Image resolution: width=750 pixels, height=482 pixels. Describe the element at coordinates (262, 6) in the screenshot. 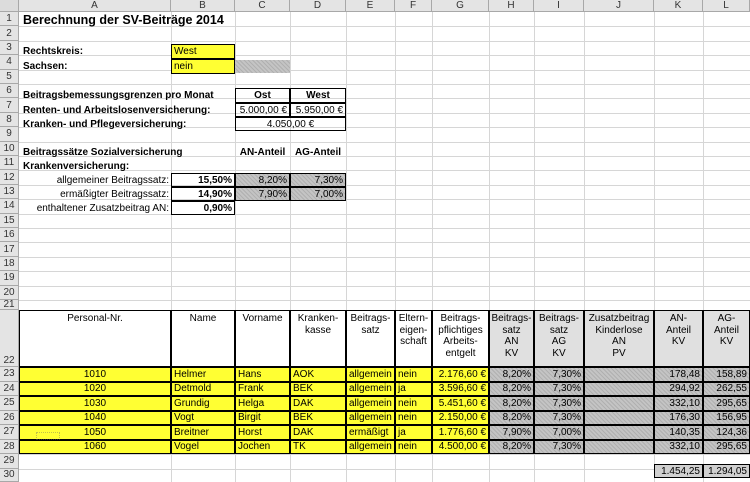

I see `column-header-c: C` at that location.